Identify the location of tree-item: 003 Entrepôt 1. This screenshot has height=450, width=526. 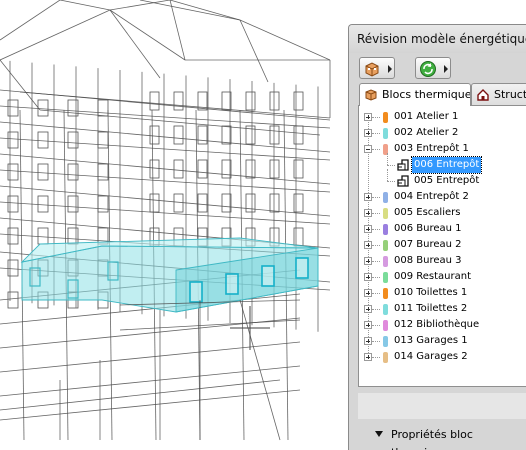
(442, 149).